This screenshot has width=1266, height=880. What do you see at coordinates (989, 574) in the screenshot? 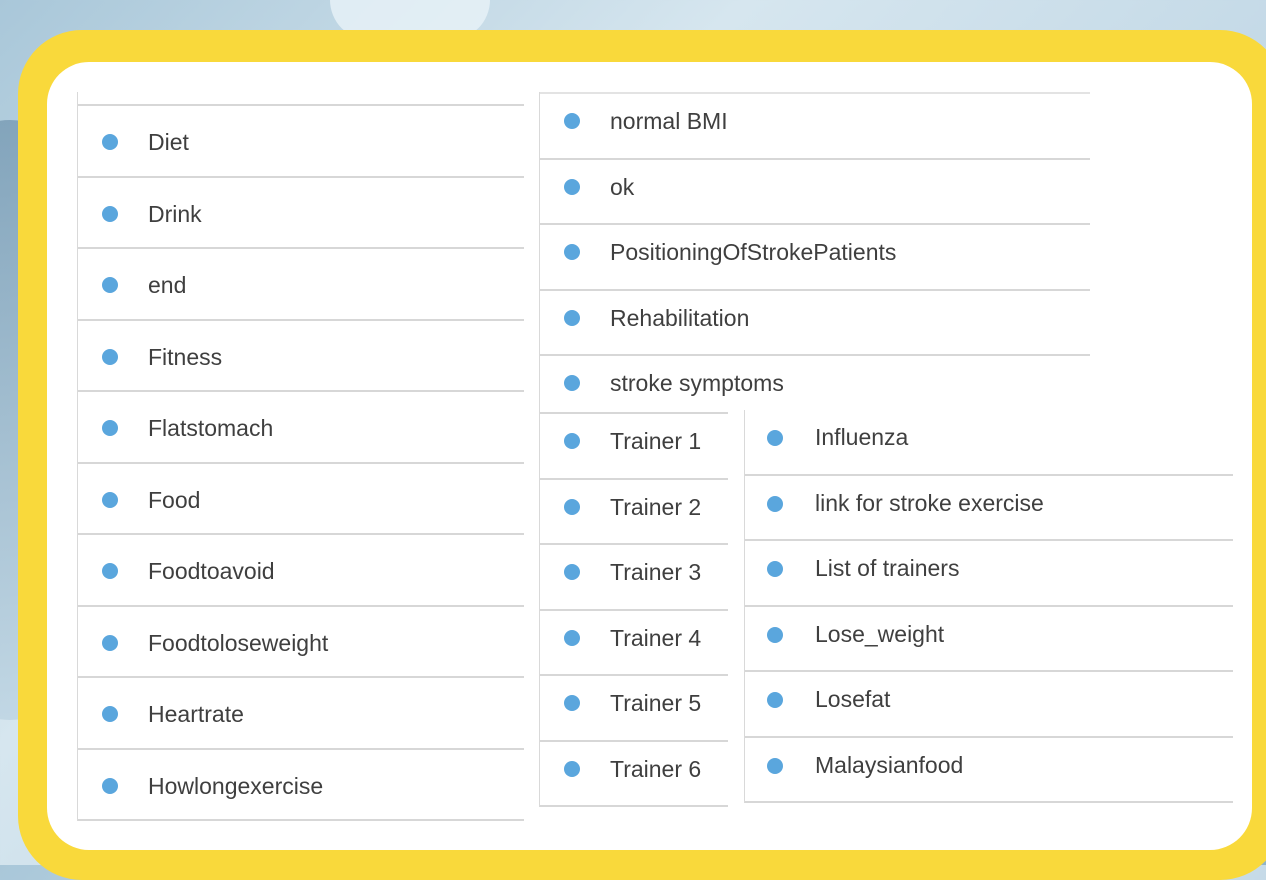
I see `list-item: List of trainers` at bounding box center [989, 574].